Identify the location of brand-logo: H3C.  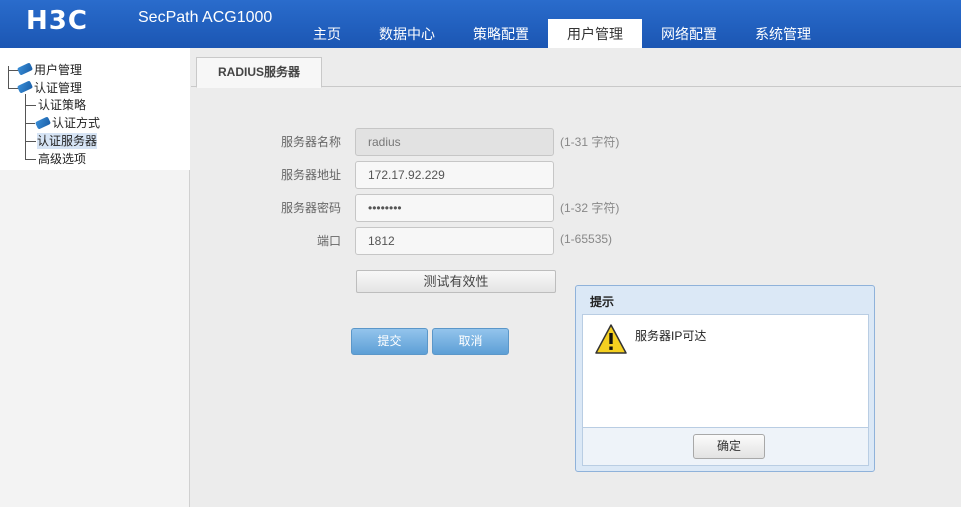
(57, 21).